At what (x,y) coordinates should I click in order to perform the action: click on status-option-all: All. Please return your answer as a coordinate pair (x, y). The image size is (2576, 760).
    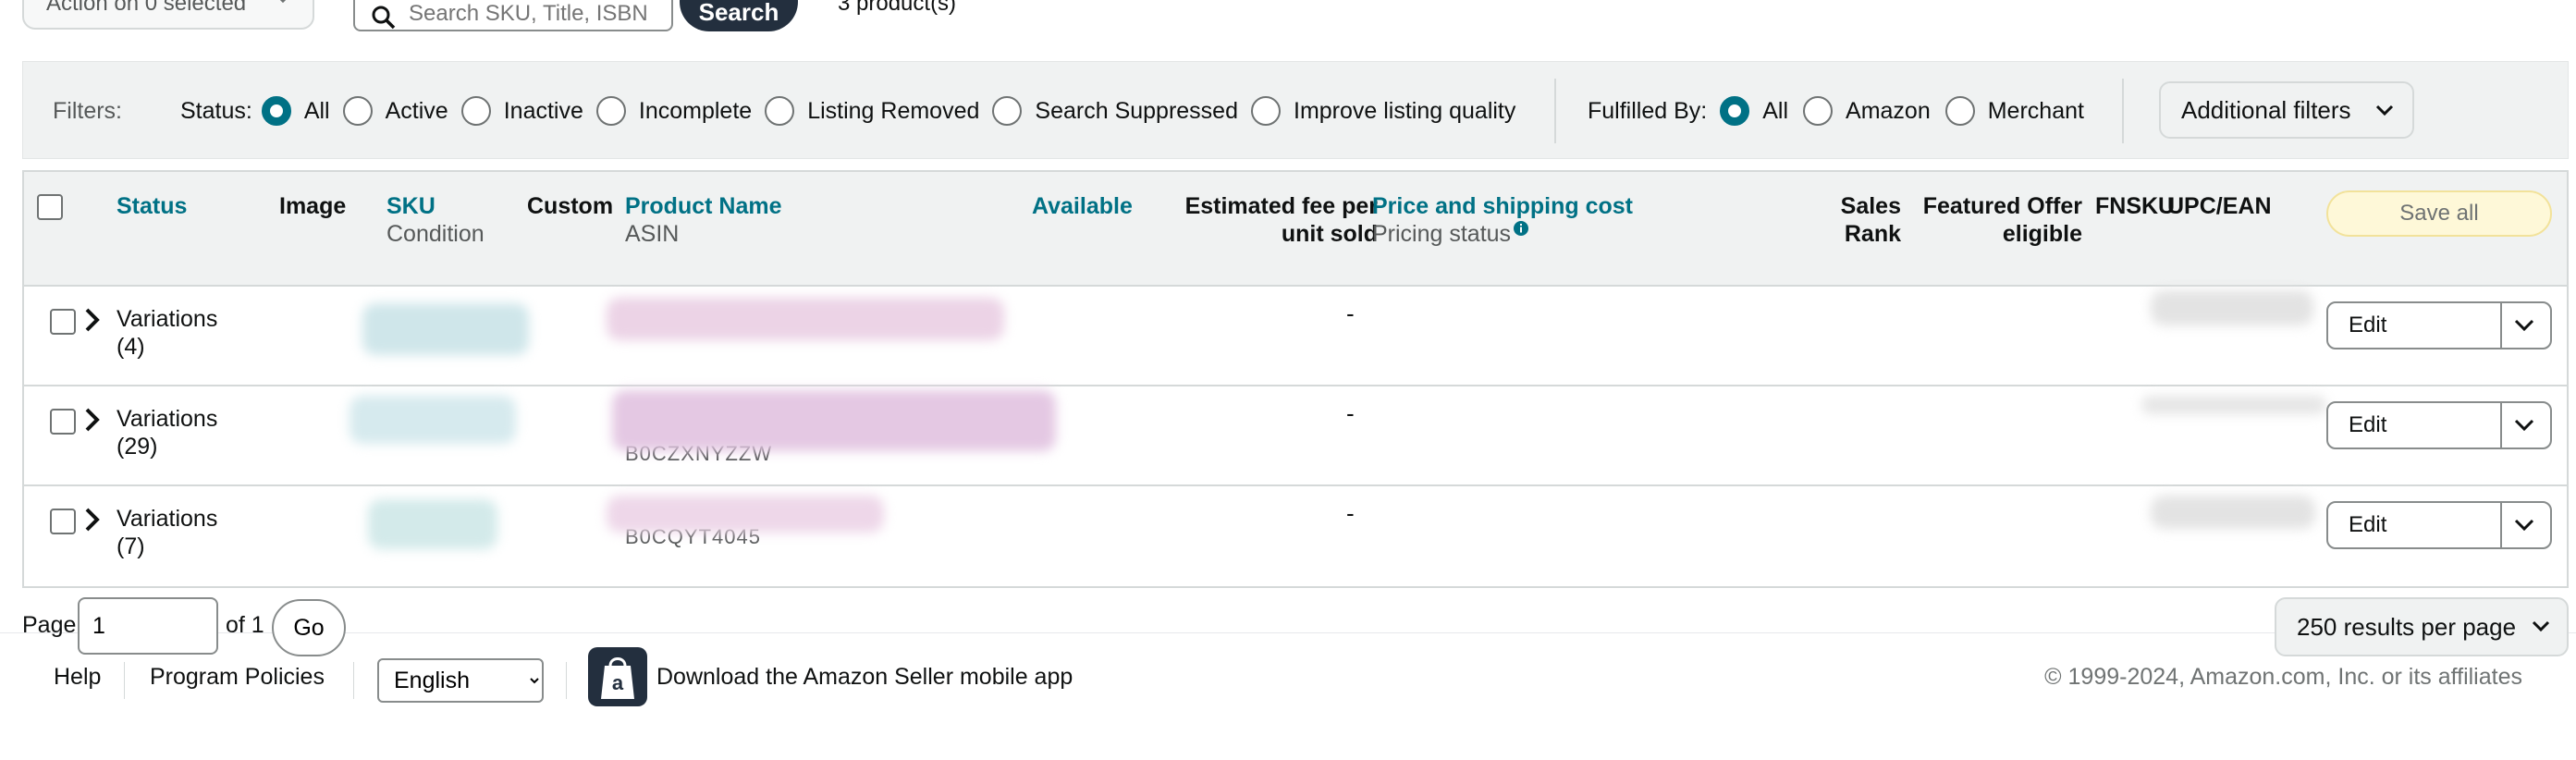
    Looking at the image, I should click on (302, 111).